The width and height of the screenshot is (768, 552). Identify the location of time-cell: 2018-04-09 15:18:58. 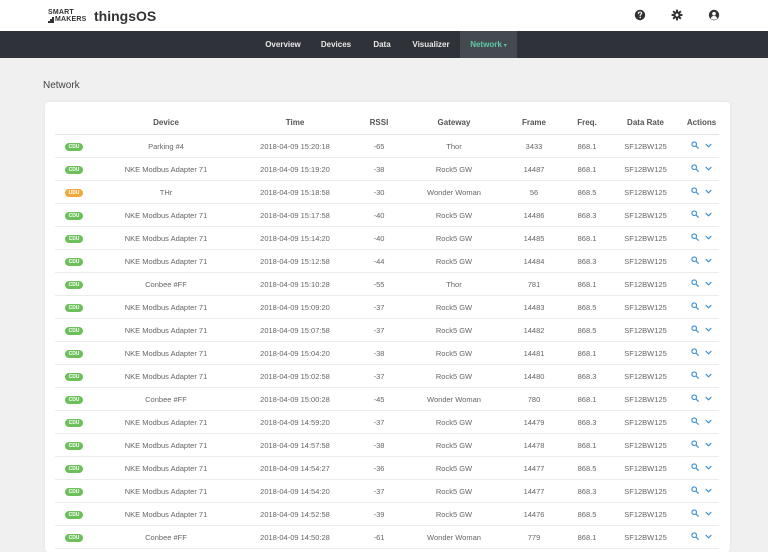
(295, 192).